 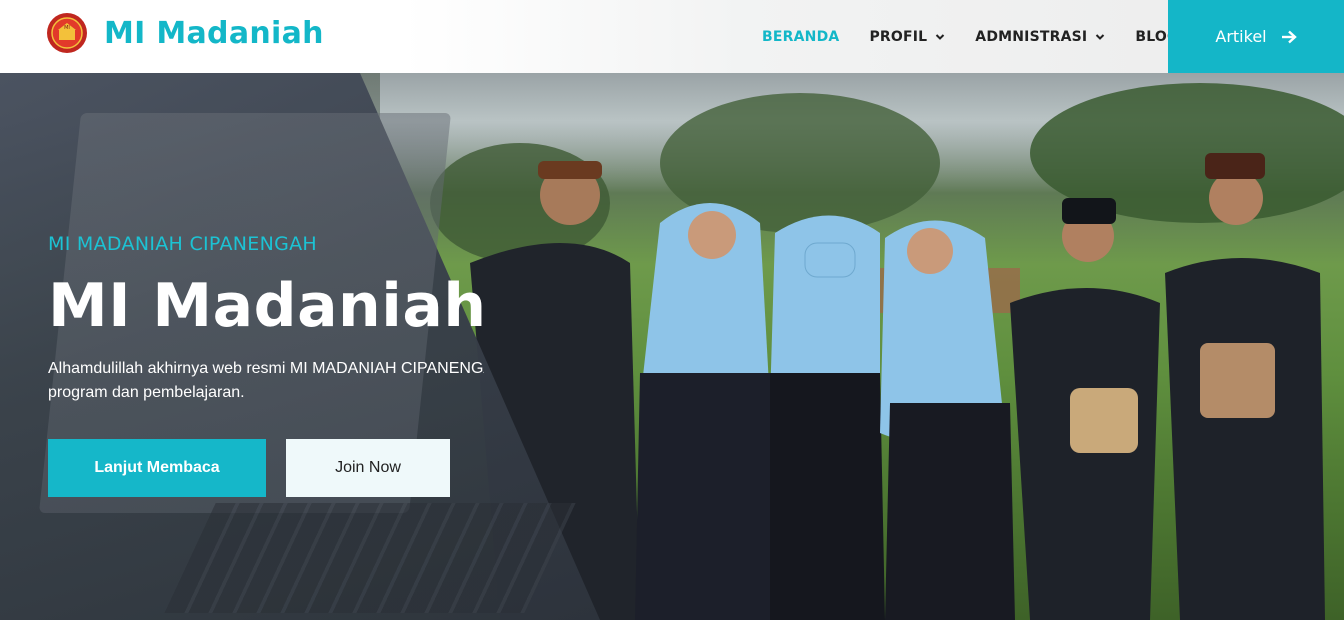 I want to click on nav-item-label: PROFIL, so click(x=898, y=36).